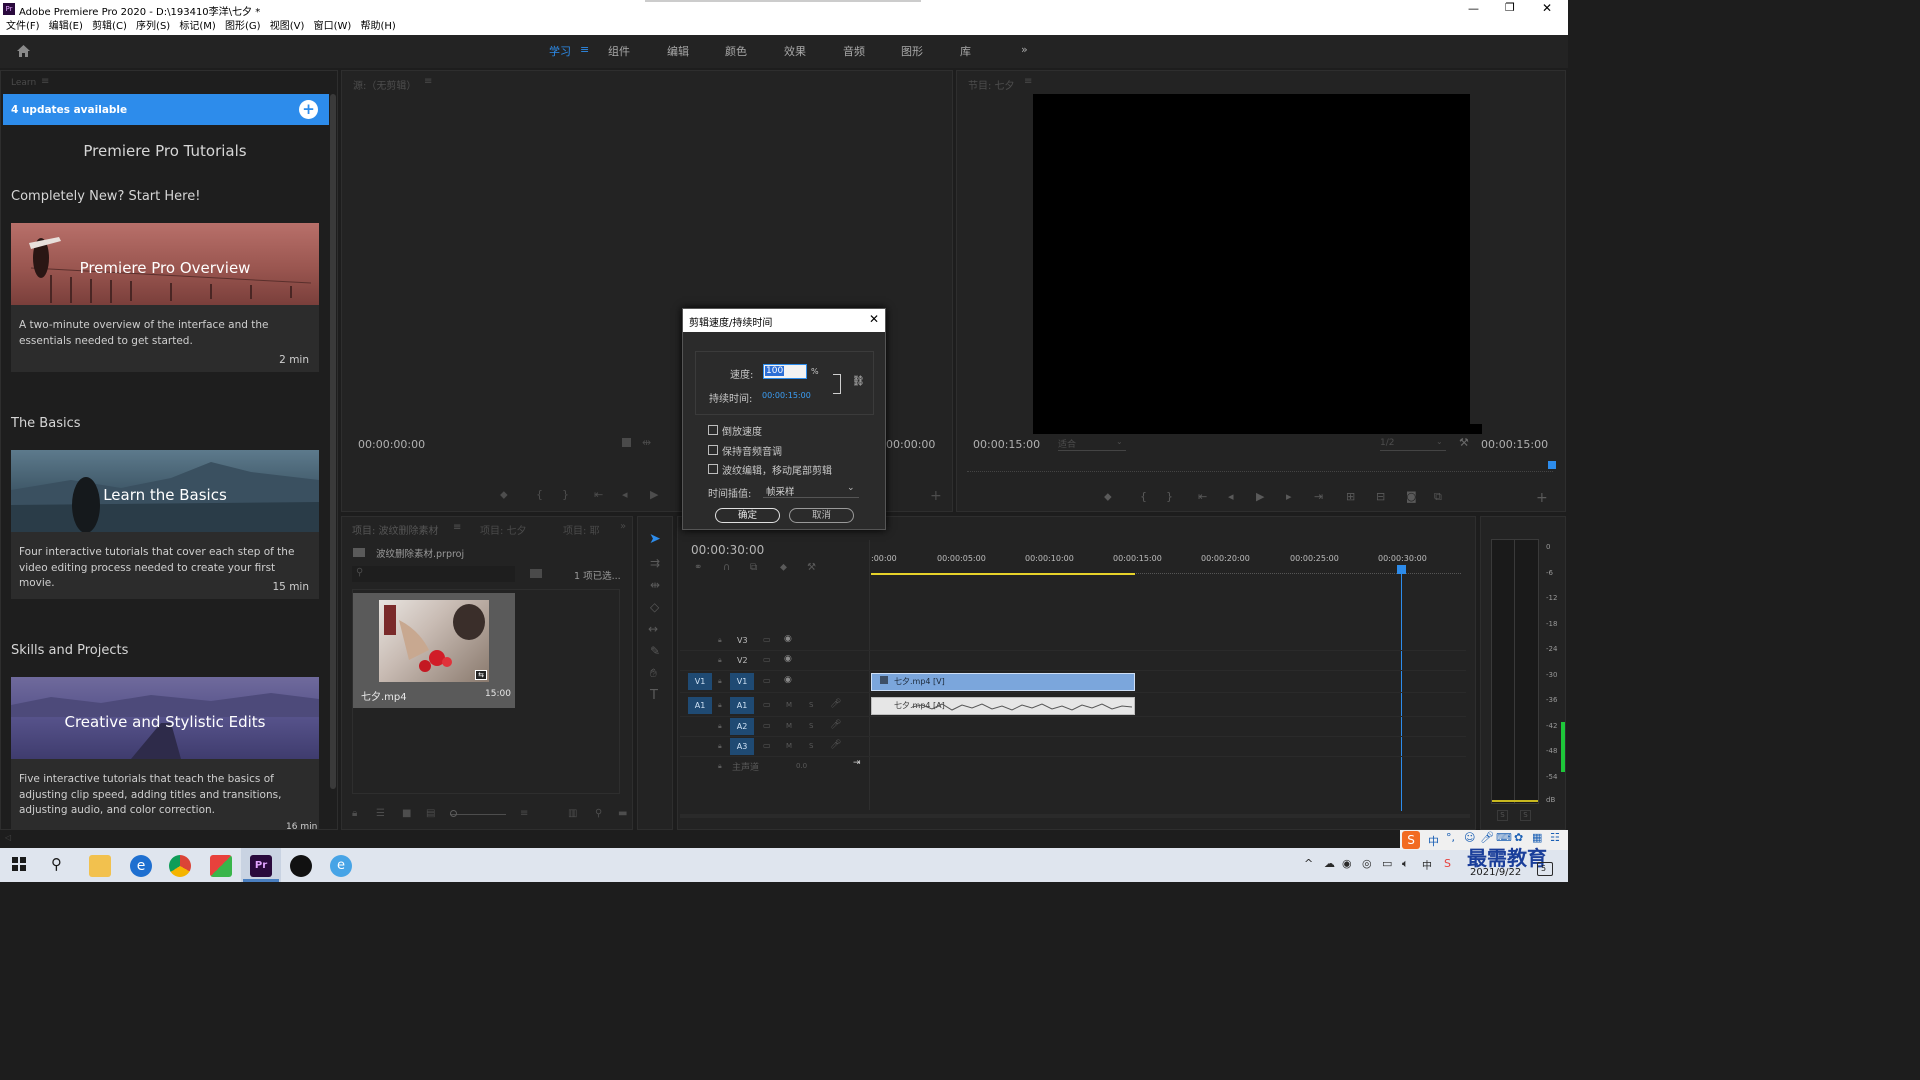 The height and width of the screenshot is (1080, 1920). Describe the element at coordinates (1411, 840) in the screenshot. I see `sogou-logo-icon: S` at that location.